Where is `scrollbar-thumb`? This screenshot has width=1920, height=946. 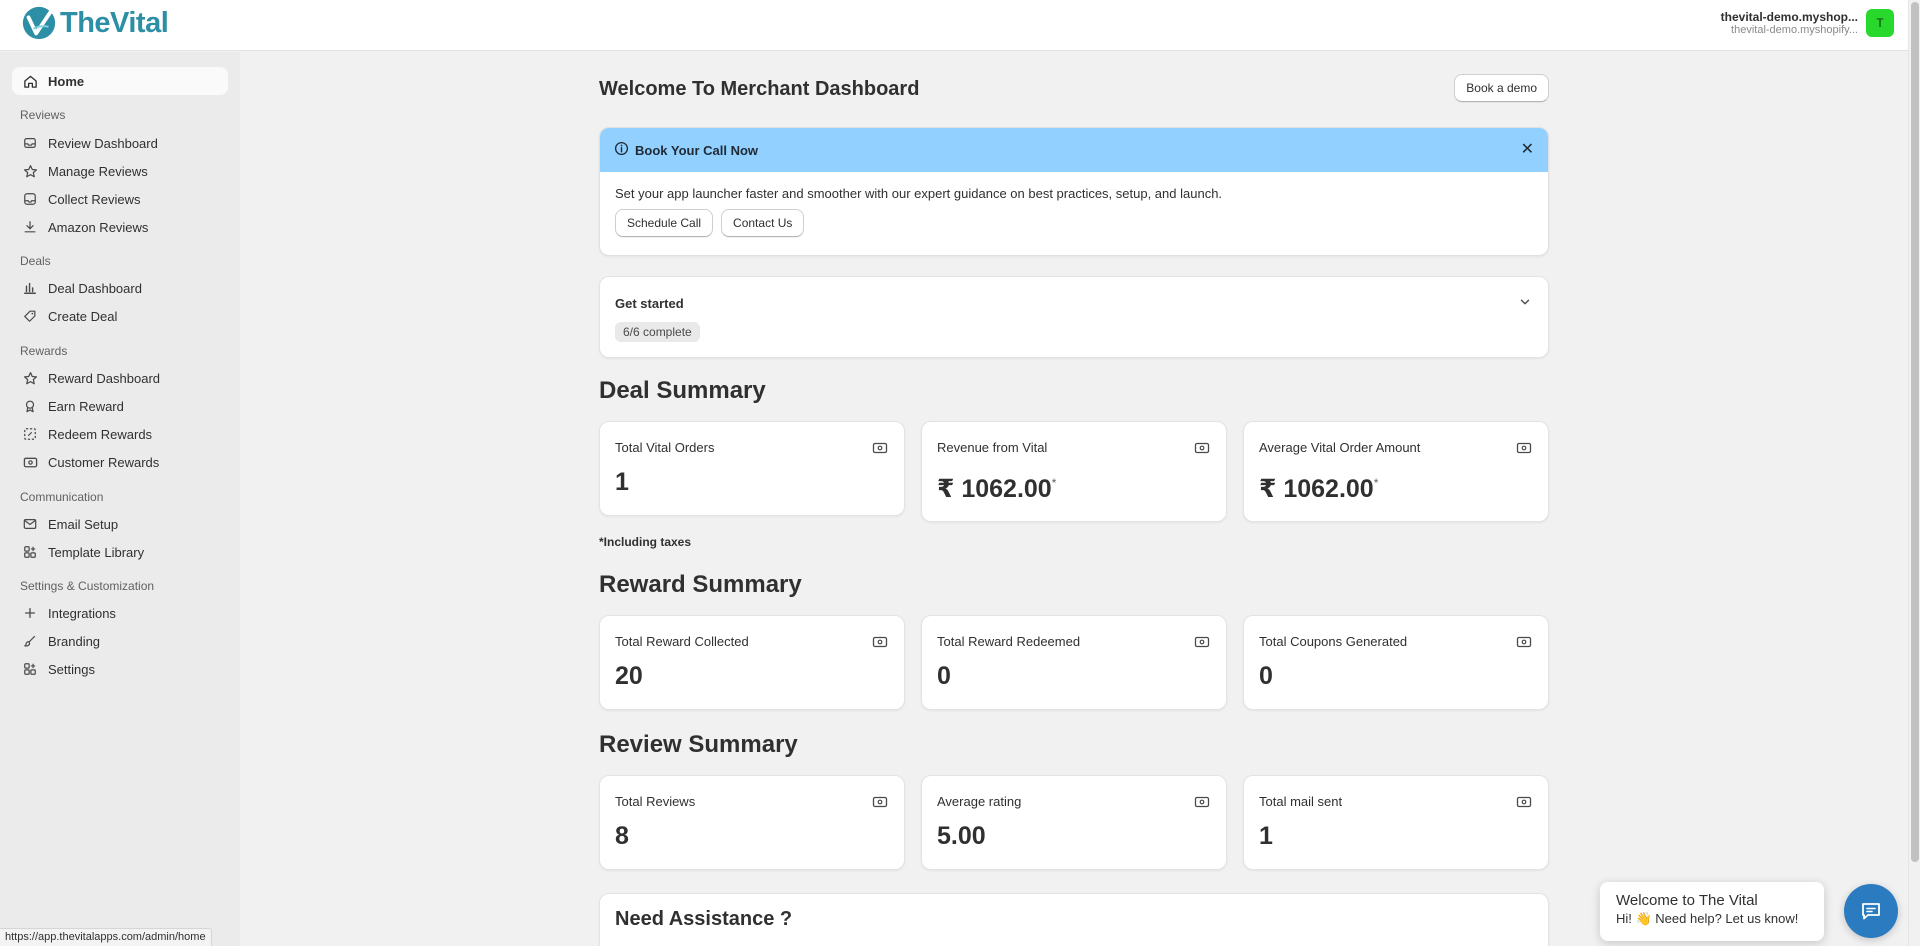
scrollbar-thumb is located at coordinates (1915, 432).